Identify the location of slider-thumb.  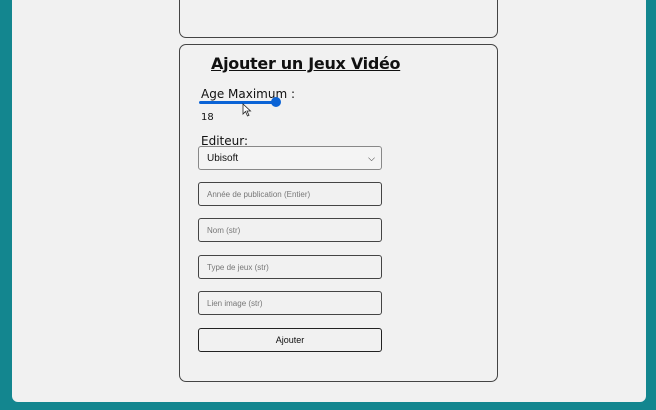
(276, 102).